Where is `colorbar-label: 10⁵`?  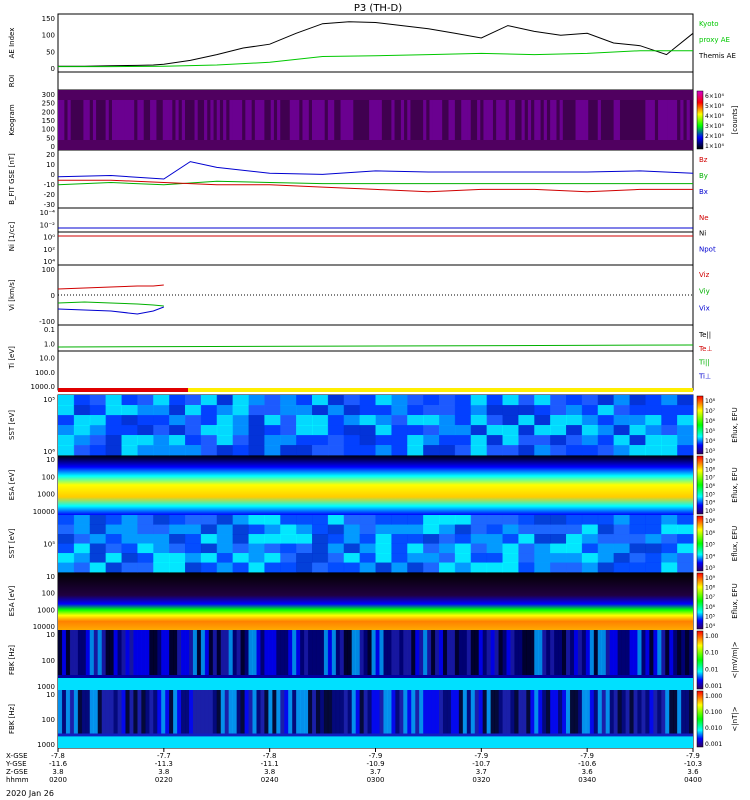
colorbar-label: 10⁵ is located at coordinates (710, 545).